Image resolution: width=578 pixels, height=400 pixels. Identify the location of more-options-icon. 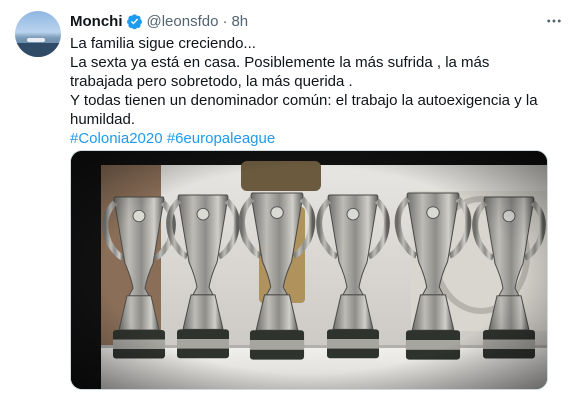
(554, 21).